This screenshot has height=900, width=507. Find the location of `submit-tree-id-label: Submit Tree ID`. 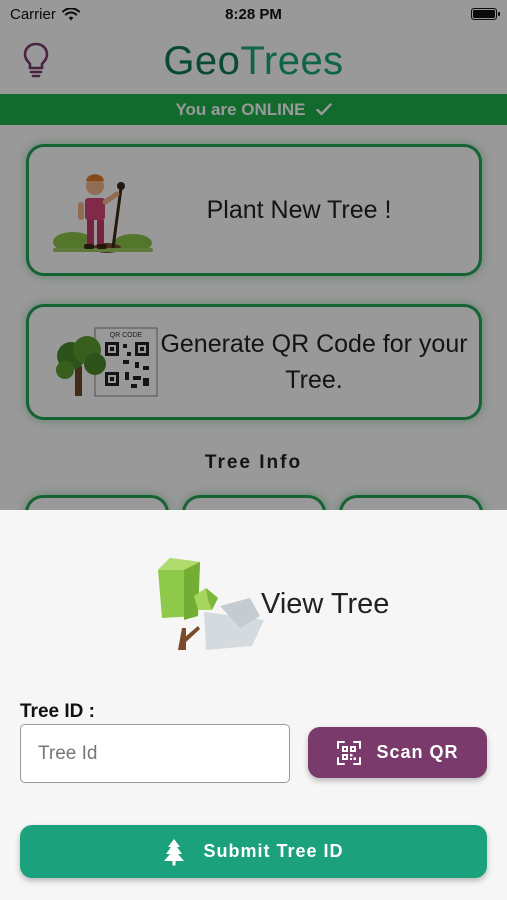

submit-tree-id-label: Submit Tree ID is located at coordinates (273, 851).